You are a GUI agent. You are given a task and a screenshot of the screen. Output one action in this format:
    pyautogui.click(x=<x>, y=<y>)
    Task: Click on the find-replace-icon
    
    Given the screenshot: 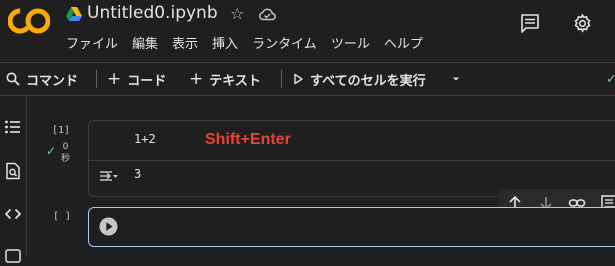 What is the action you would take?
    pyautogui.click(x=13, y=171)
    